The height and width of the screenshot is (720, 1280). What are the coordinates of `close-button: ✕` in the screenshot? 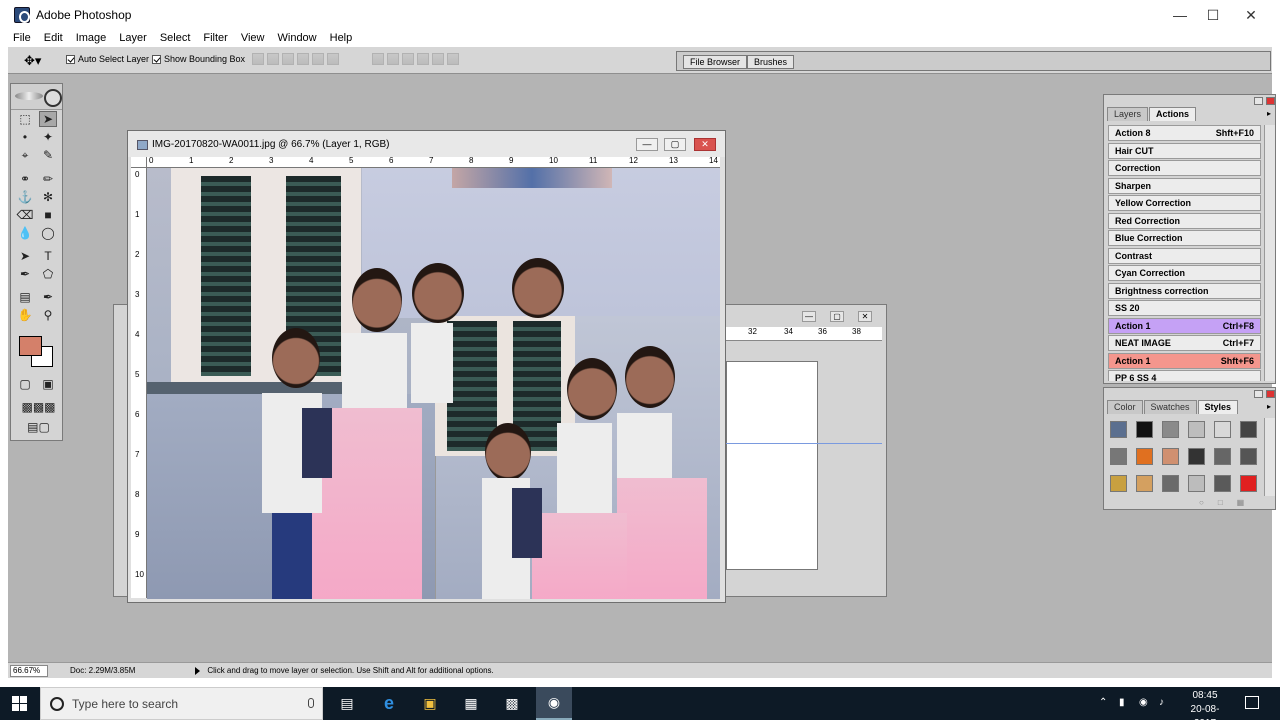 It's located at (1251, 15).